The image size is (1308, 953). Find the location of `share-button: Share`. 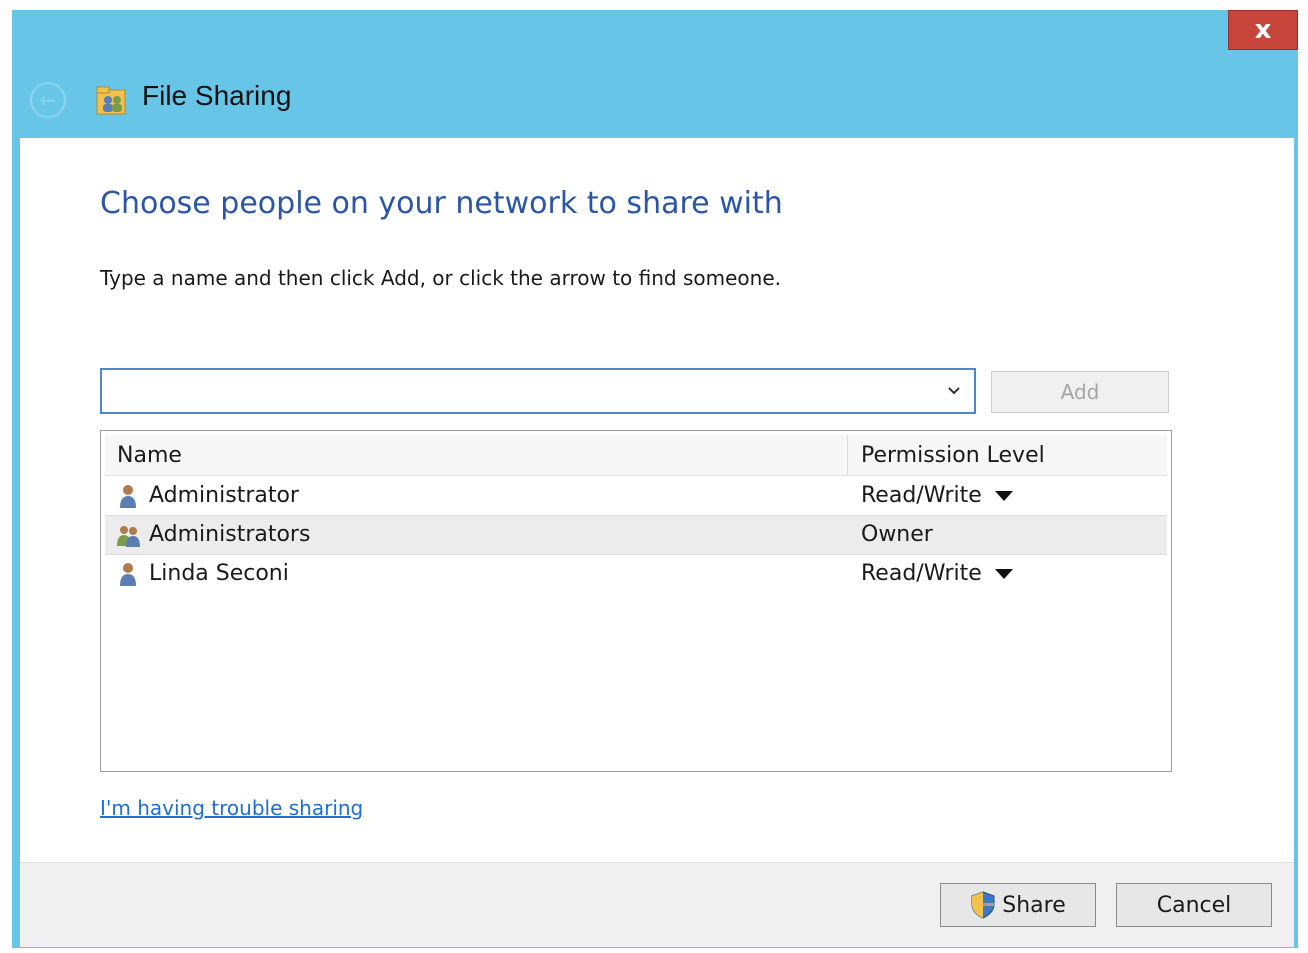

share-button: Share is located at coordinates (1018, 905).